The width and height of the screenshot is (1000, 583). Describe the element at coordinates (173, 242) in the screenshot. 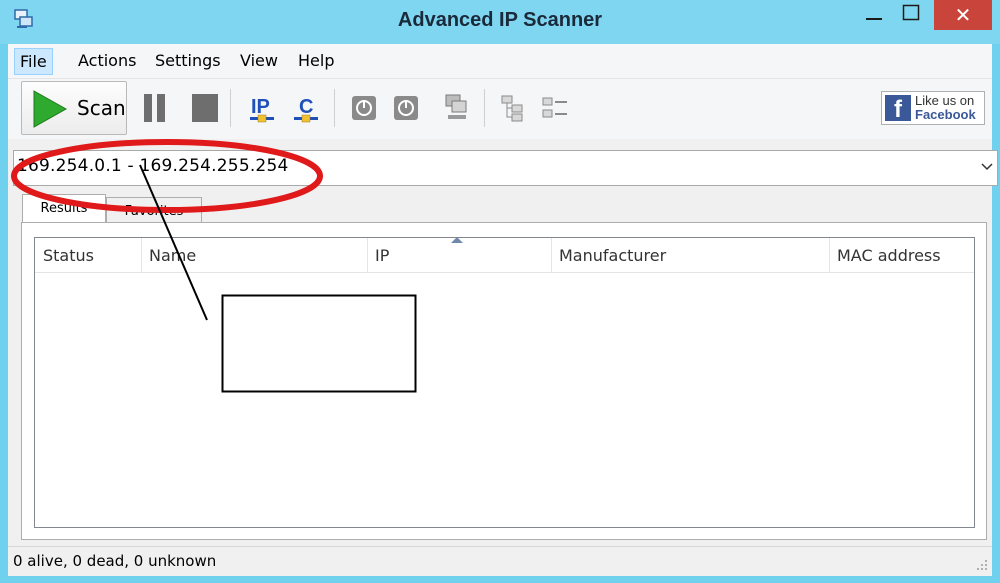

I see `annotation-pointer-line` at that location.